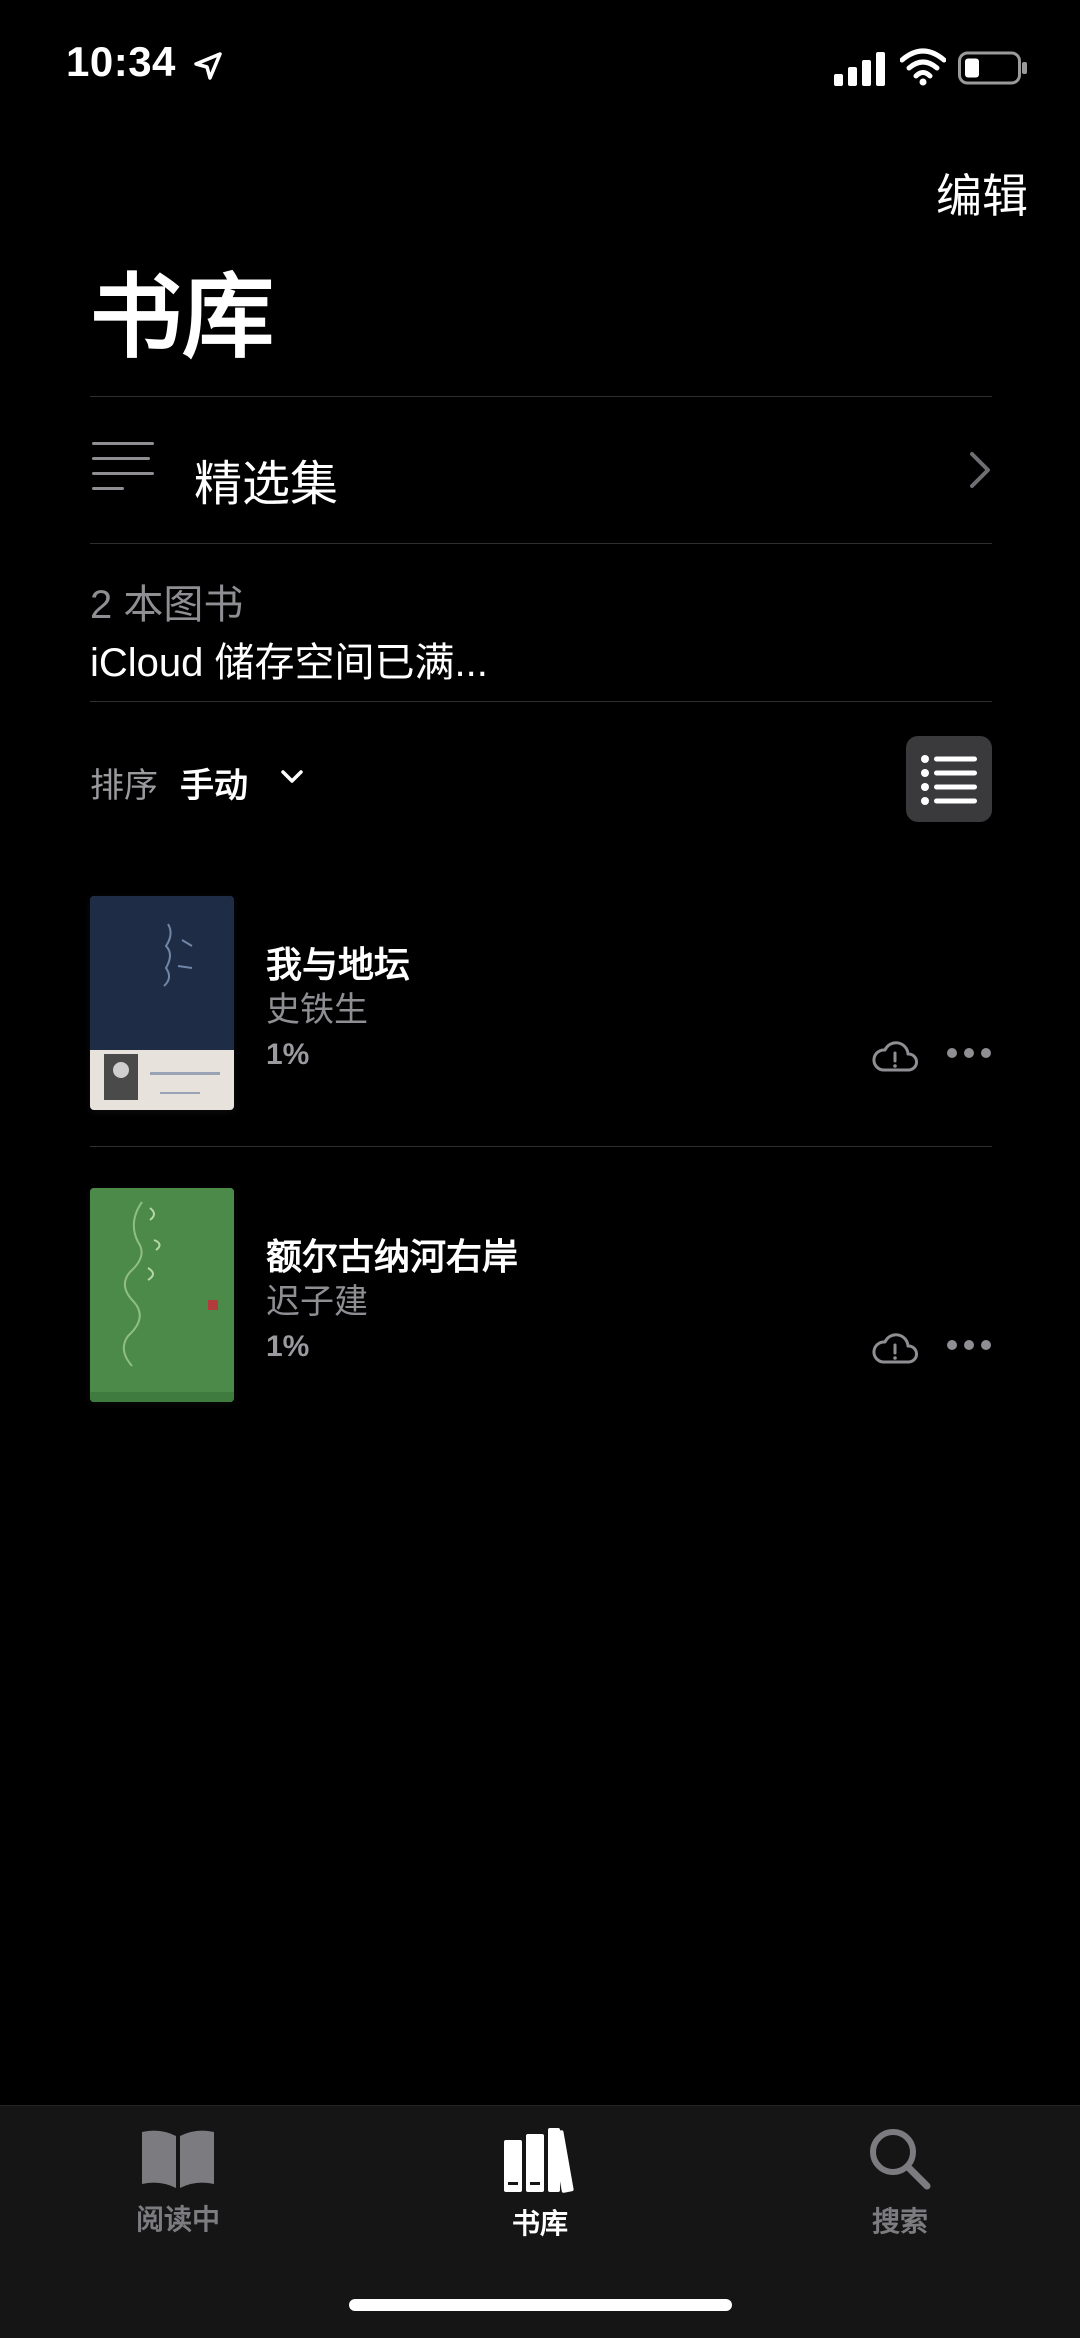 Image resolution: width=1080 pixels, height=2338 pixels. What do you see at coordinates (124, 786) in the screenshot?
I see `sort-label: 排序` at bounding box center [124, 786].